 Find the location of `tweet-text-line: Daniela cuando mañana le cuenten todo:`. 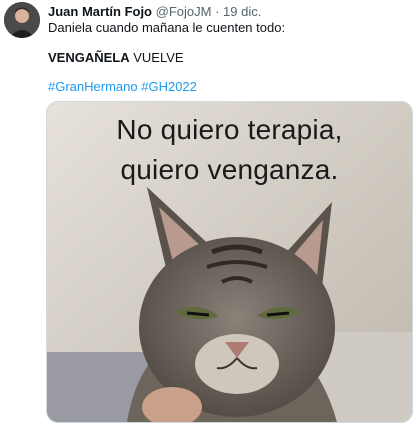

tweet-text-line: Daniela cuando mañana le cuenten todo: is located at coordinates (167, 27).